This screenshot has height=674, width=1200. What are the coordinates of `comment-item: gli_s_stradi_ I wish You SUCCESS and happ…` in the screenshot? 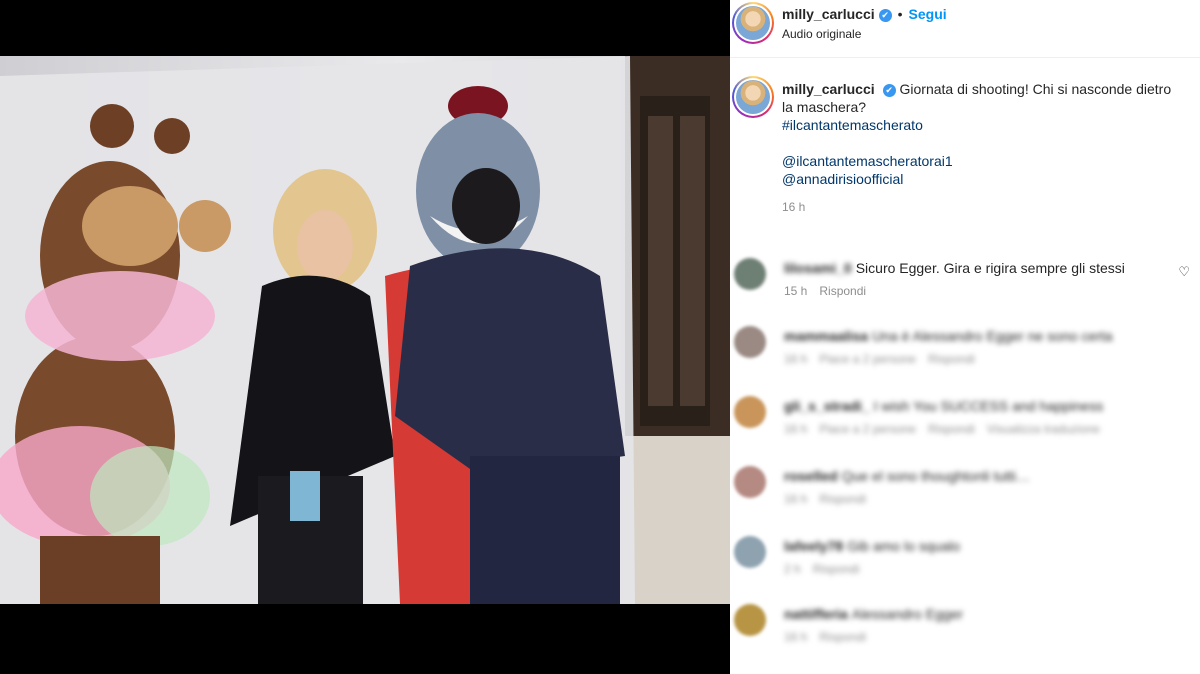 It's located at (965, 426).